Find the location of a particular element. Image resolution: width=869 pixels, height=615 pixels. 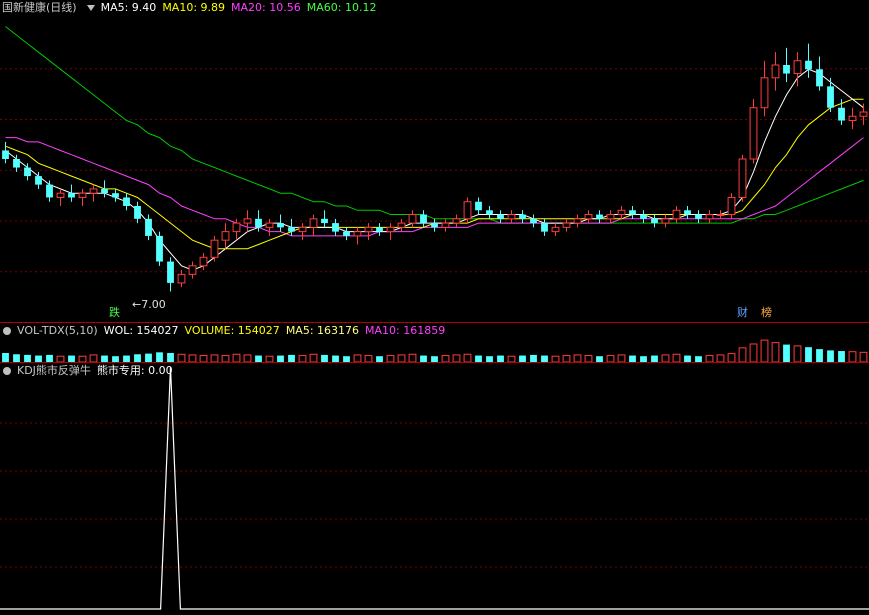

ma-label: MA10: 9.89 is located at coordinates (194, 7).